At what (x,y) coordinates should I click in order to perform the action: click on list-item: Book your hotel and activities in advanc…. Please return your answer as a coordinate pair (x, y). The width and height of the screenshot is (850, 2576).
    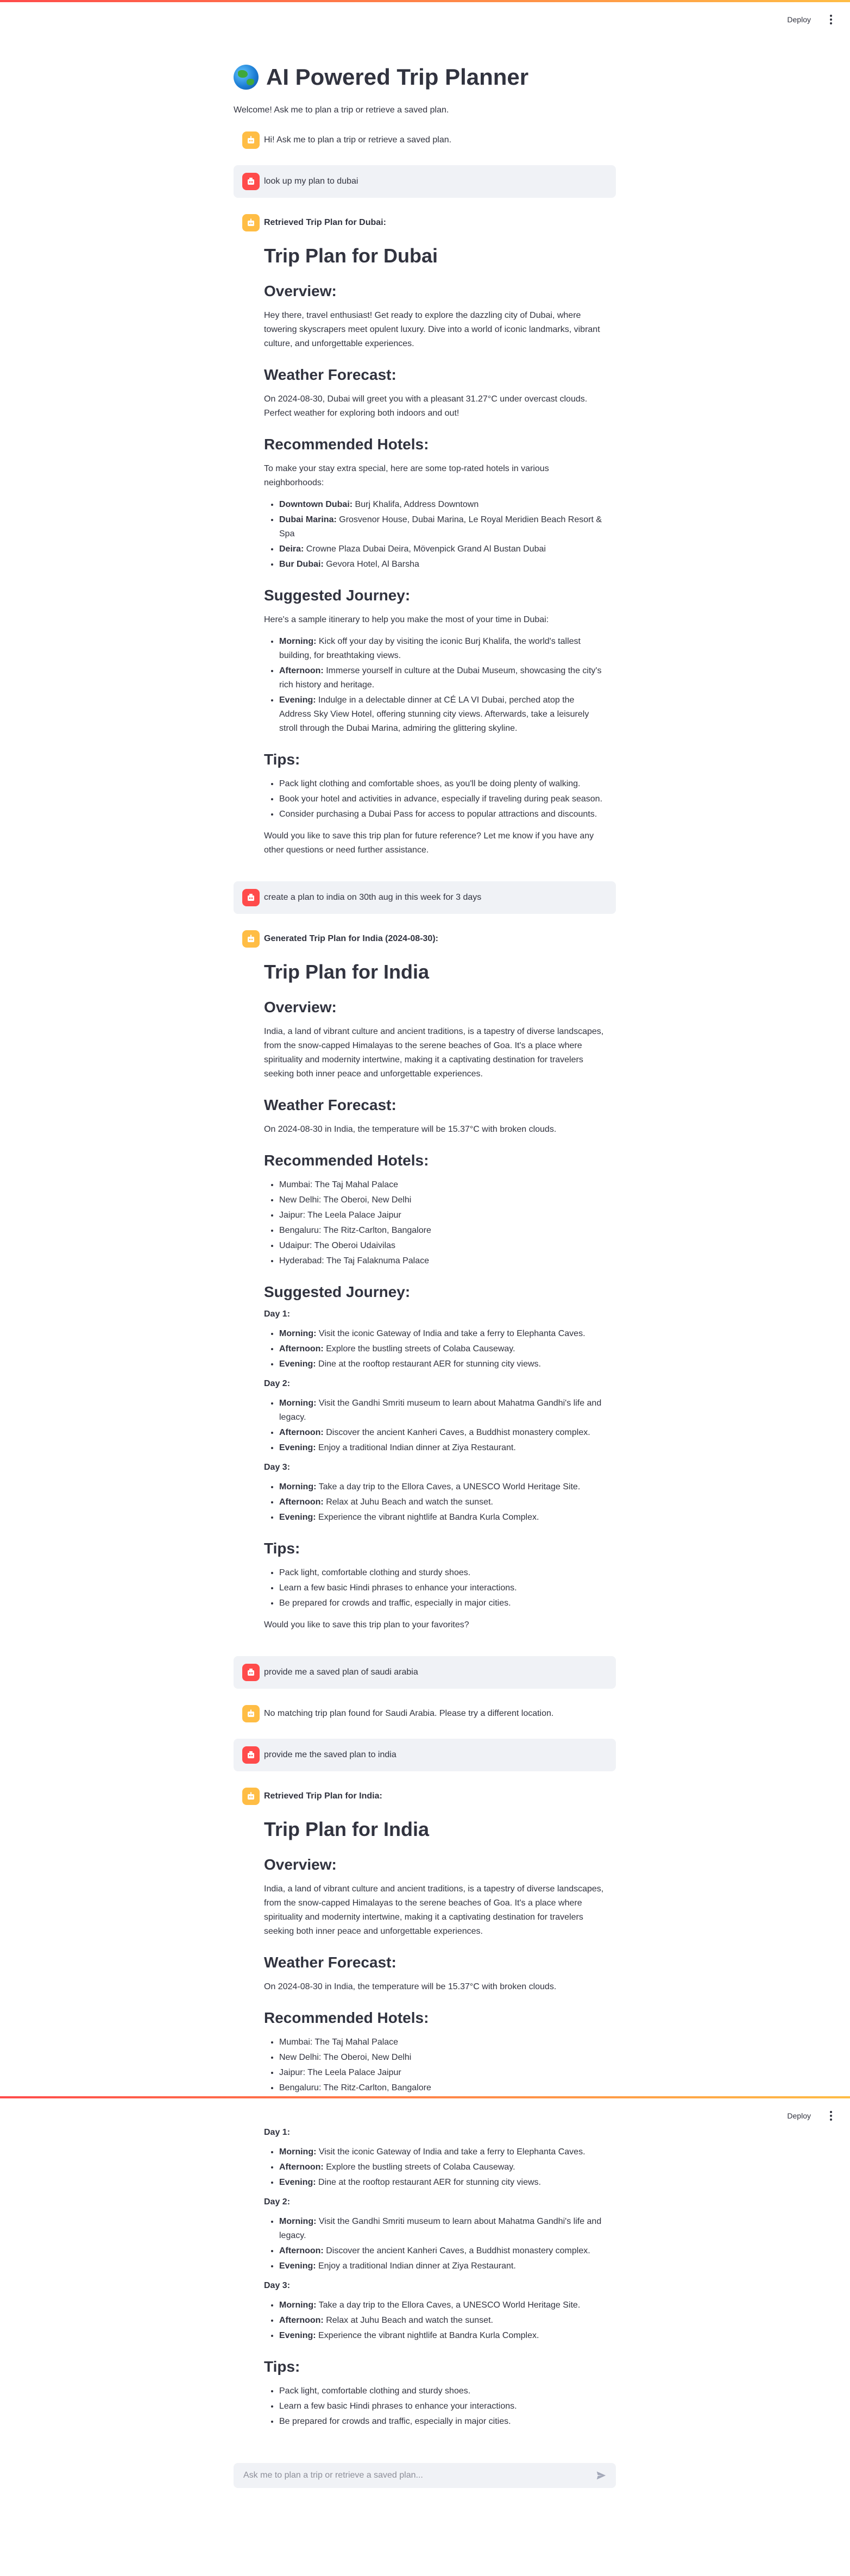
    Looking at the image, I should click on (443, 799).